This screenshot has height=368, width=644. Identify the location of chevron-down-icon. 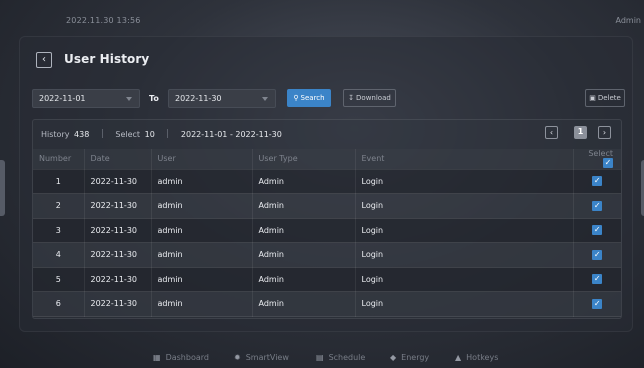
(265, 99).